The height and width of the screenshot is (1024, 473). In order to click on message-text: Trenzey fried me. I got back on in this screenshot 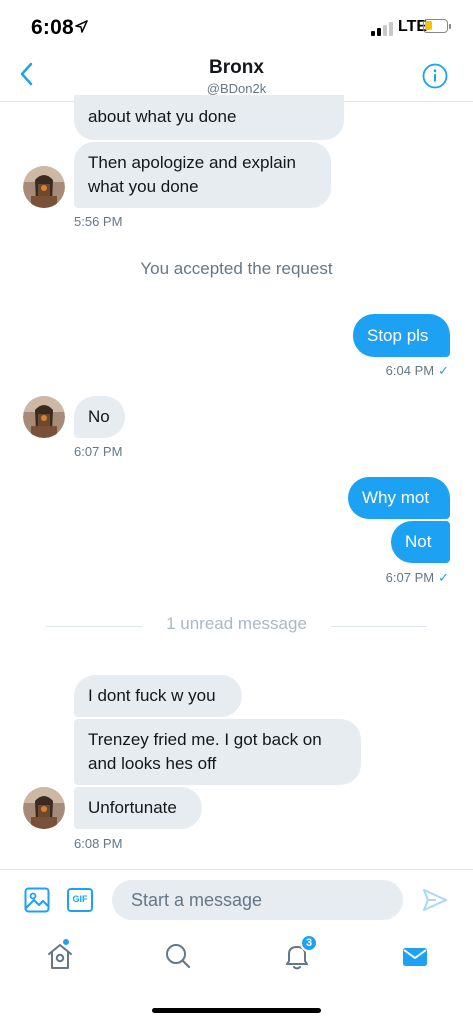, I will do `click(205, 739)`.